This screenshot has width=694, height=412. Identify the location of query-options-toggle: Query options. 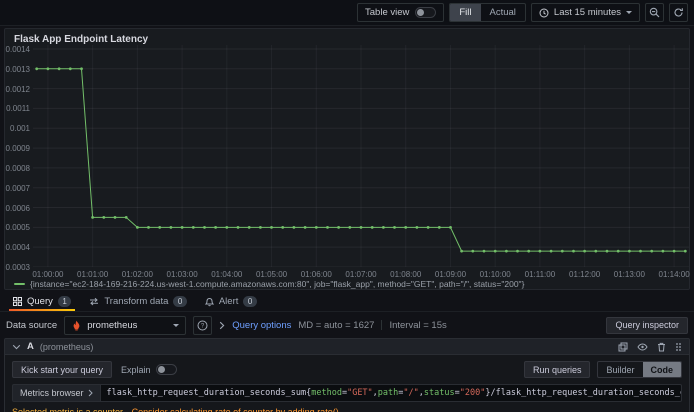
(261, 325).